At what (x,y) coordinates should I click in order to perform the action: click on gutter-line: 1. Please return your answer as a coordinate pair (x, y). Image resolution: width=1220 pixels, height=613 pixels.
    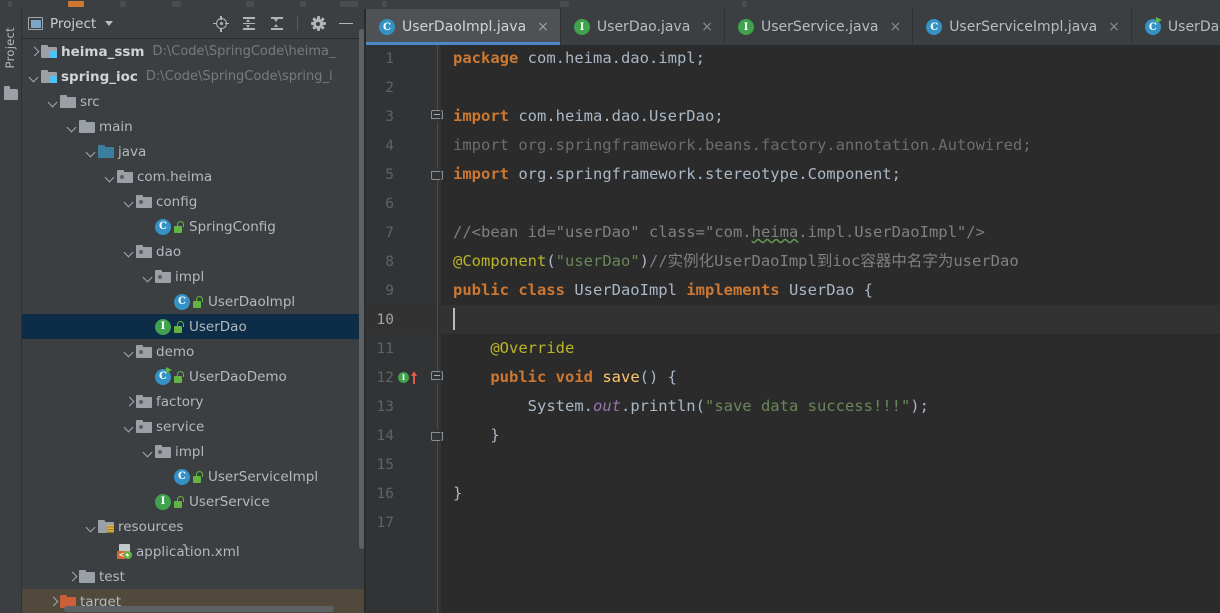
    Looking at the image, I should click on (403, 58).